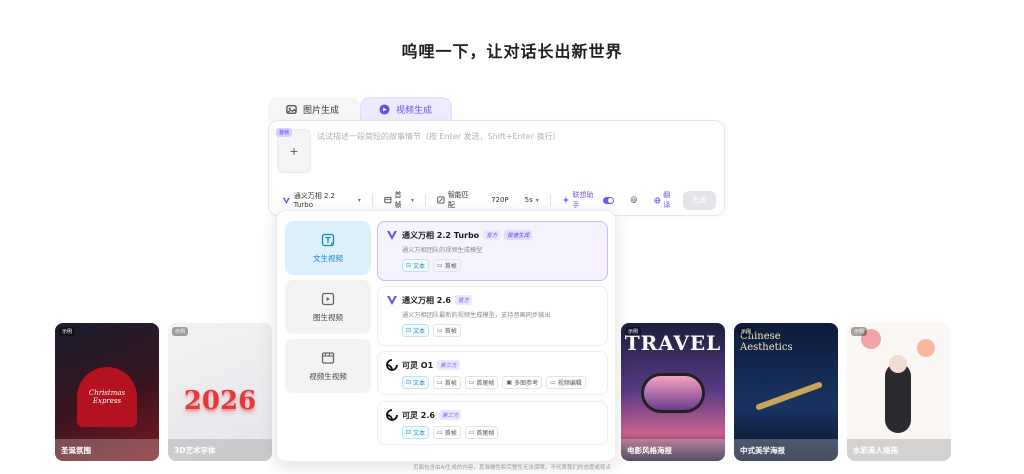  What do you see at coordinates (518, 235) in the screenshot?
I see `model-tag: 极速生成` at bounding box center [518, 235].